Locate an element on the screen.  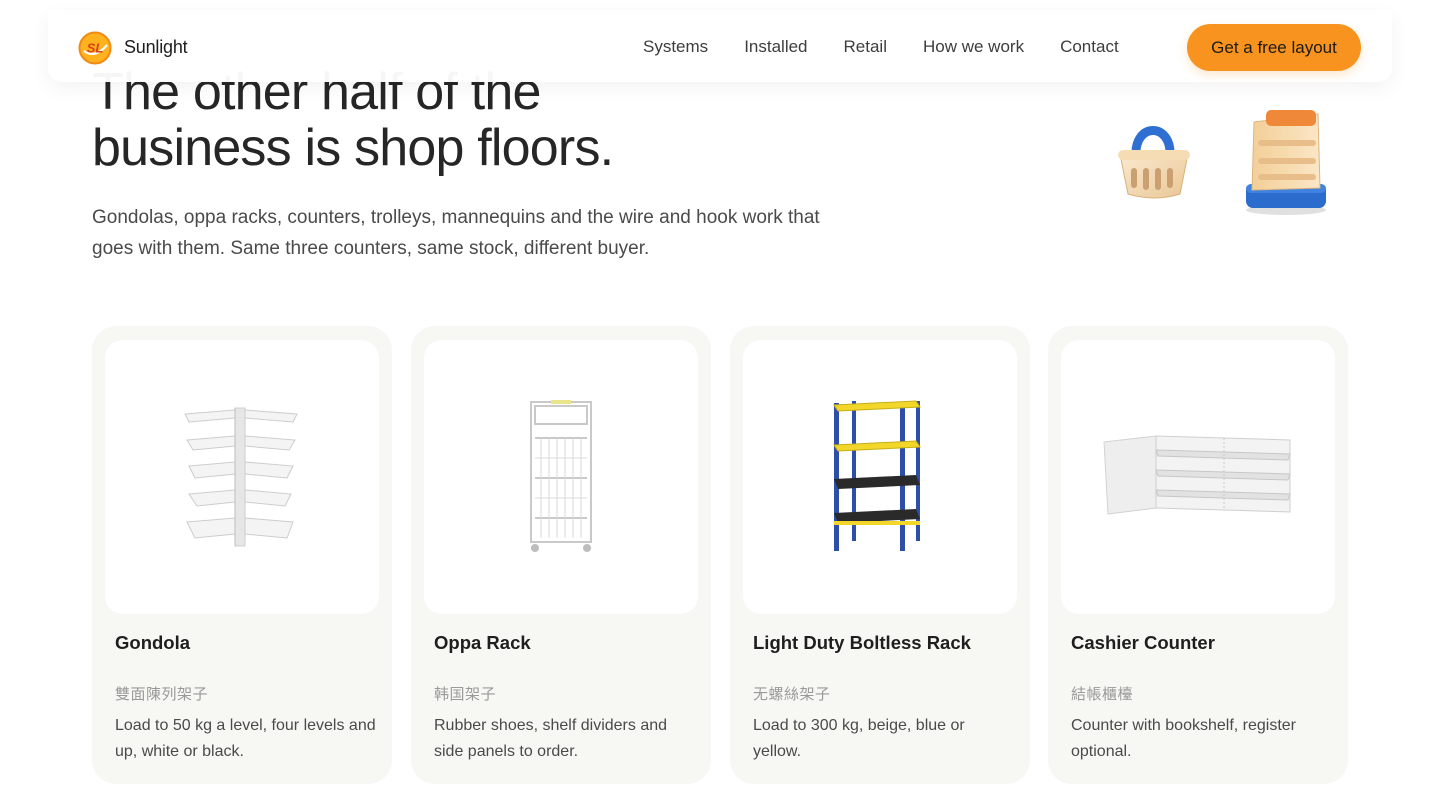
nav-link-systems: Systems is located at coordinates (675, 47).